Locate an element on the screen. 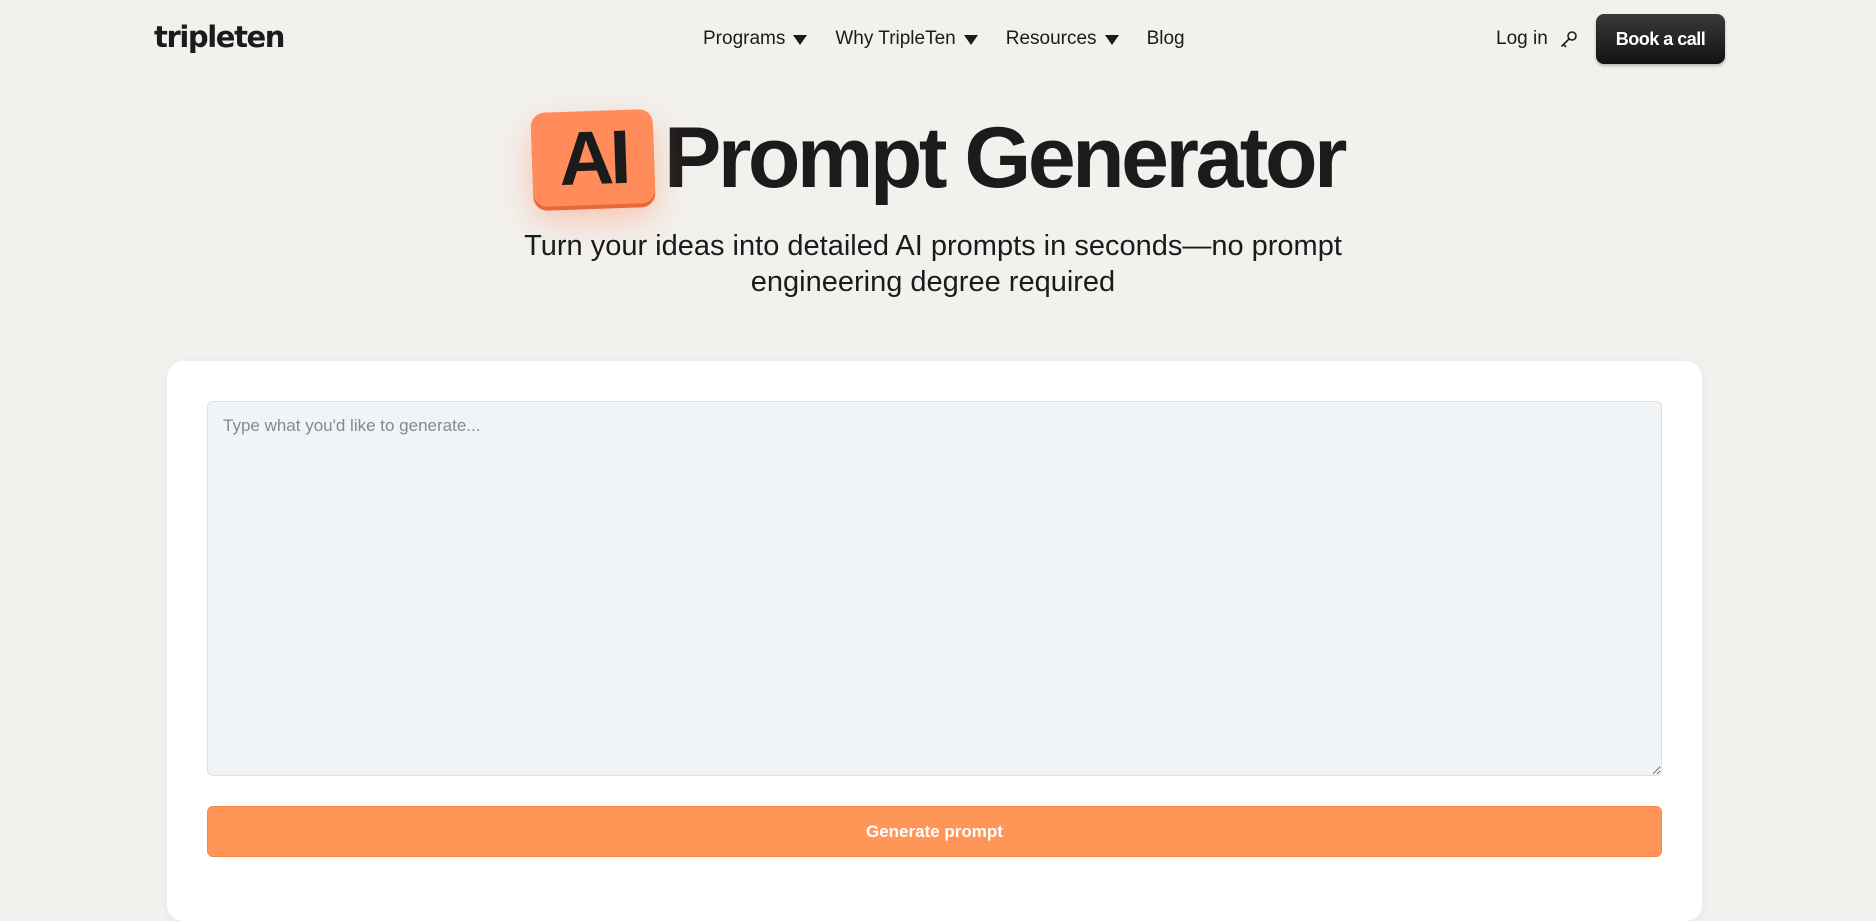 The width and height of the screenshot is (1876, 921). login-link: Log in is located at coordinates (1537, 39).